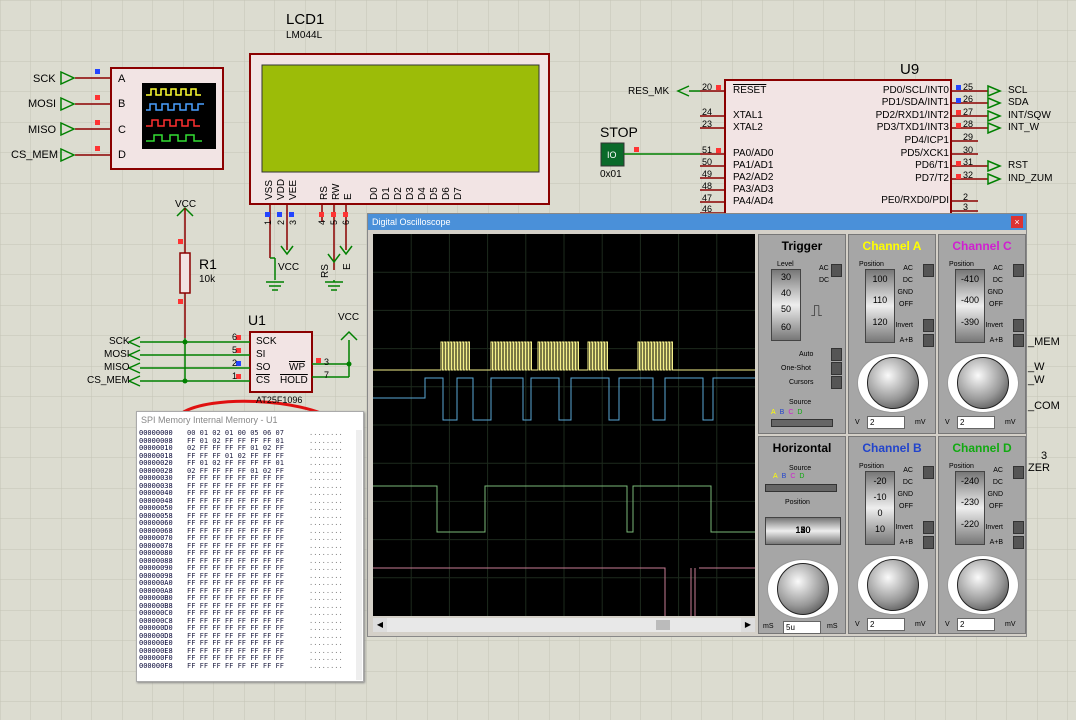  Describe the element at coordinates (905, 292) in the screenshot. I see `channel-a-mode-label: GND` at that location.